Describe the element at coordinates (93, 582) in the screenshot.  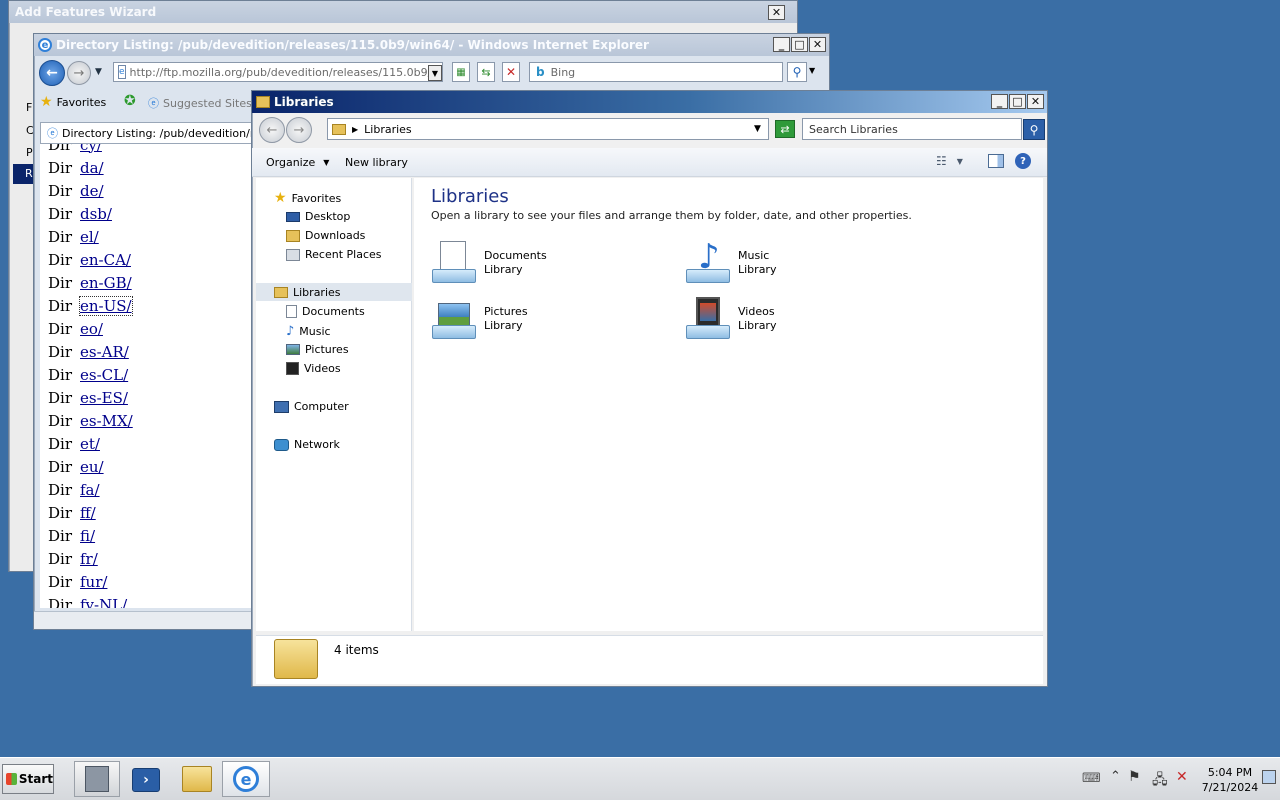
I see `directory-link: fur/` at that location.